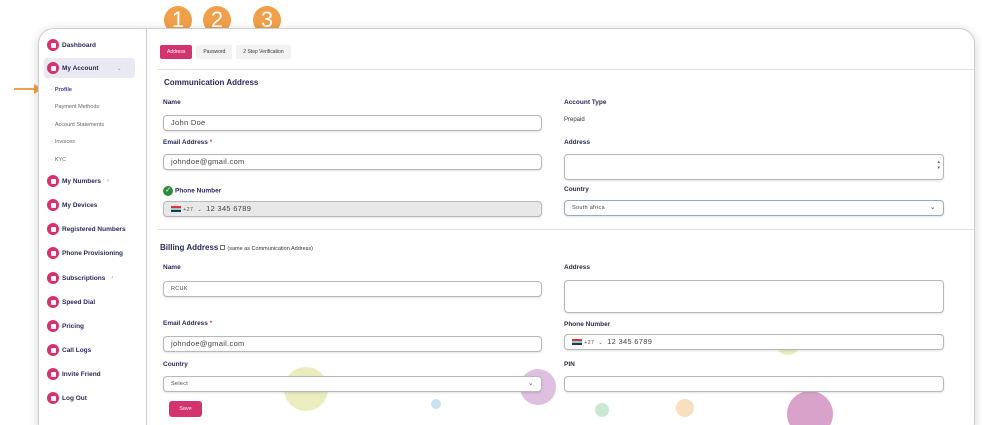 The image size is (982, 425). I want to click on numbers-icon, so click(53, 181).